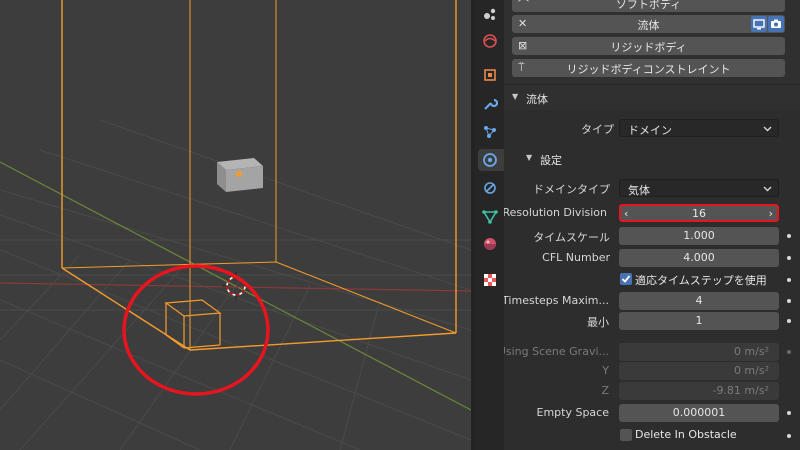 Image resolution: width=800 pixels, height=450 pixels. I want to click on domain-type-dropdown: 気体, so click(699, 188).